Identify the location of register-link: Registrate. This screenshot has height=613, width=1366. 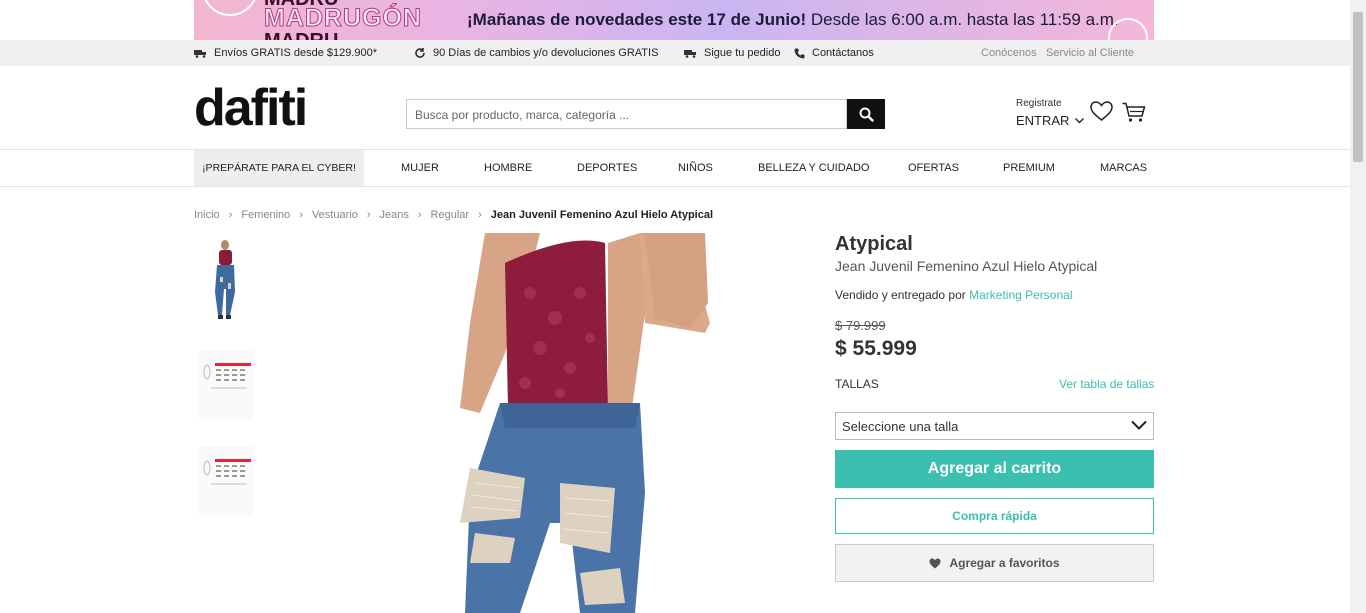
(1050, 103).